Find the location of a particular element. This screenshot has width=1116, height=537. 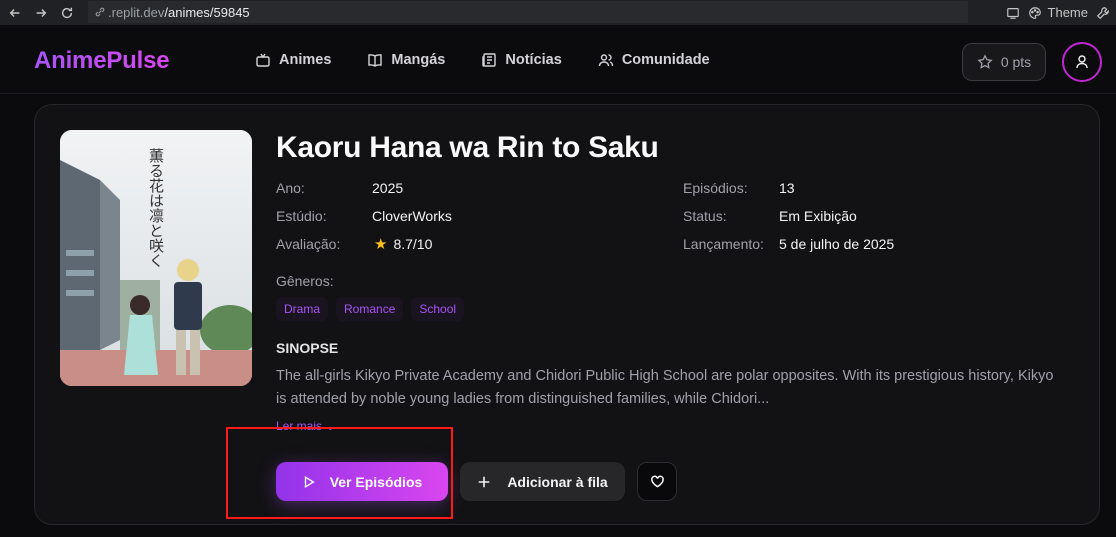

release-label: Lançamento: is located at coordinates (723, 244).